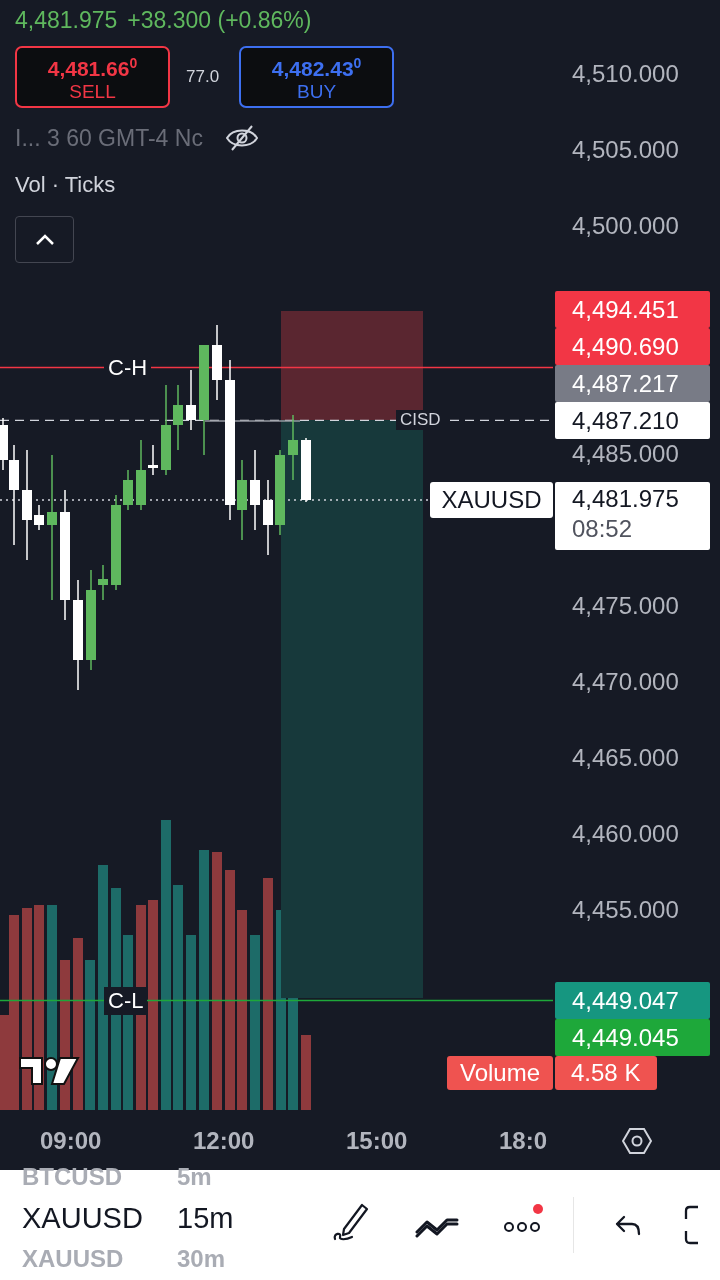 The image size is (720, 1280). Describe the element at coordinates (377, 1141) in the screenshot. I see `time-axis-label: 15:00` at that location.